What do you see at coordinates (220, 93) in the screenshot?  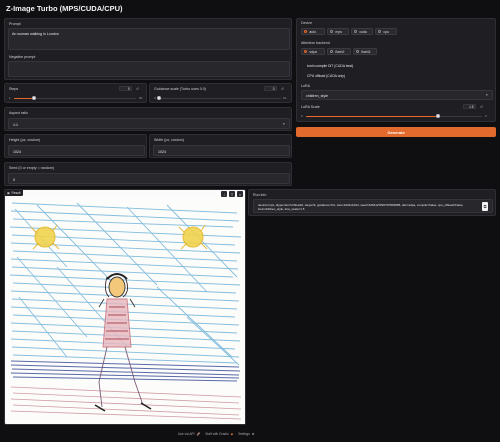 I see `guidance-panel: Guidance scale (Turbo uses 0.0) 0 ↺ 0 10` at bounding box center [220, 93].